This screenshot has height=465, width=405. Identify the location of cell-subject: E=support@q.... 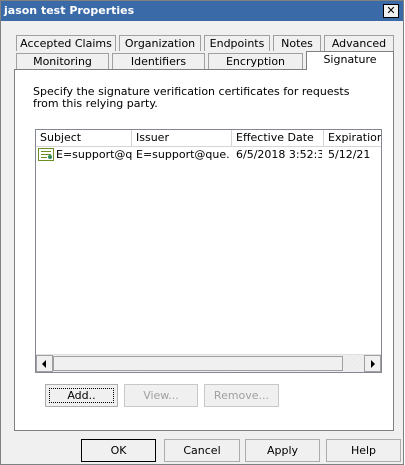
(94, 154).